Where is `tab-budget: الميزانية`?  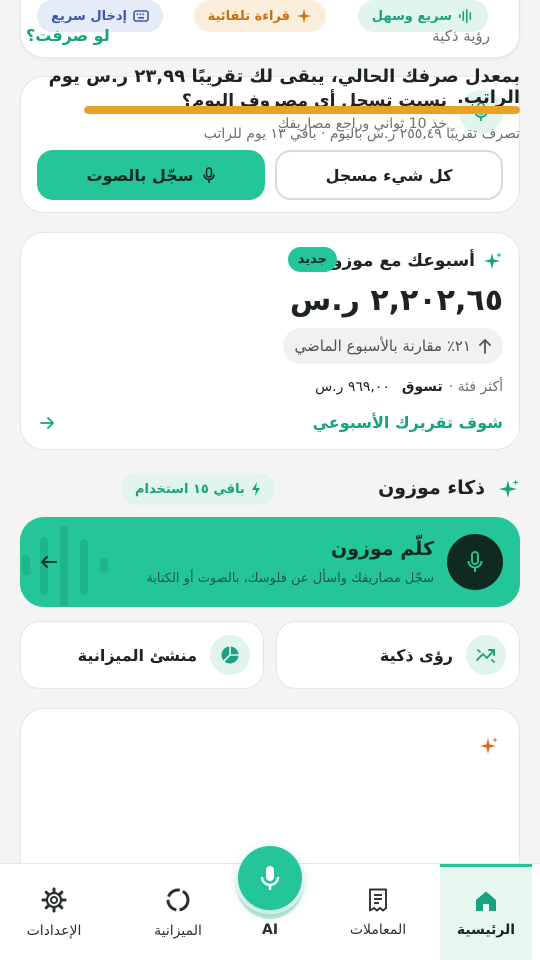
tab-budget: الميزانية is located at coordinates (178, 912).